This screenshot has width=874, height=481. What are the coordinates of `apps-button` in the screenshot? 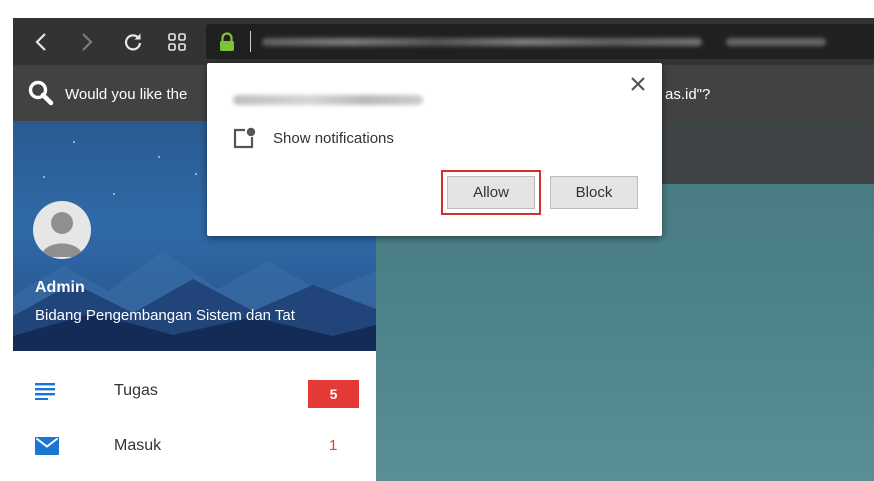 It's located at (177, 42).